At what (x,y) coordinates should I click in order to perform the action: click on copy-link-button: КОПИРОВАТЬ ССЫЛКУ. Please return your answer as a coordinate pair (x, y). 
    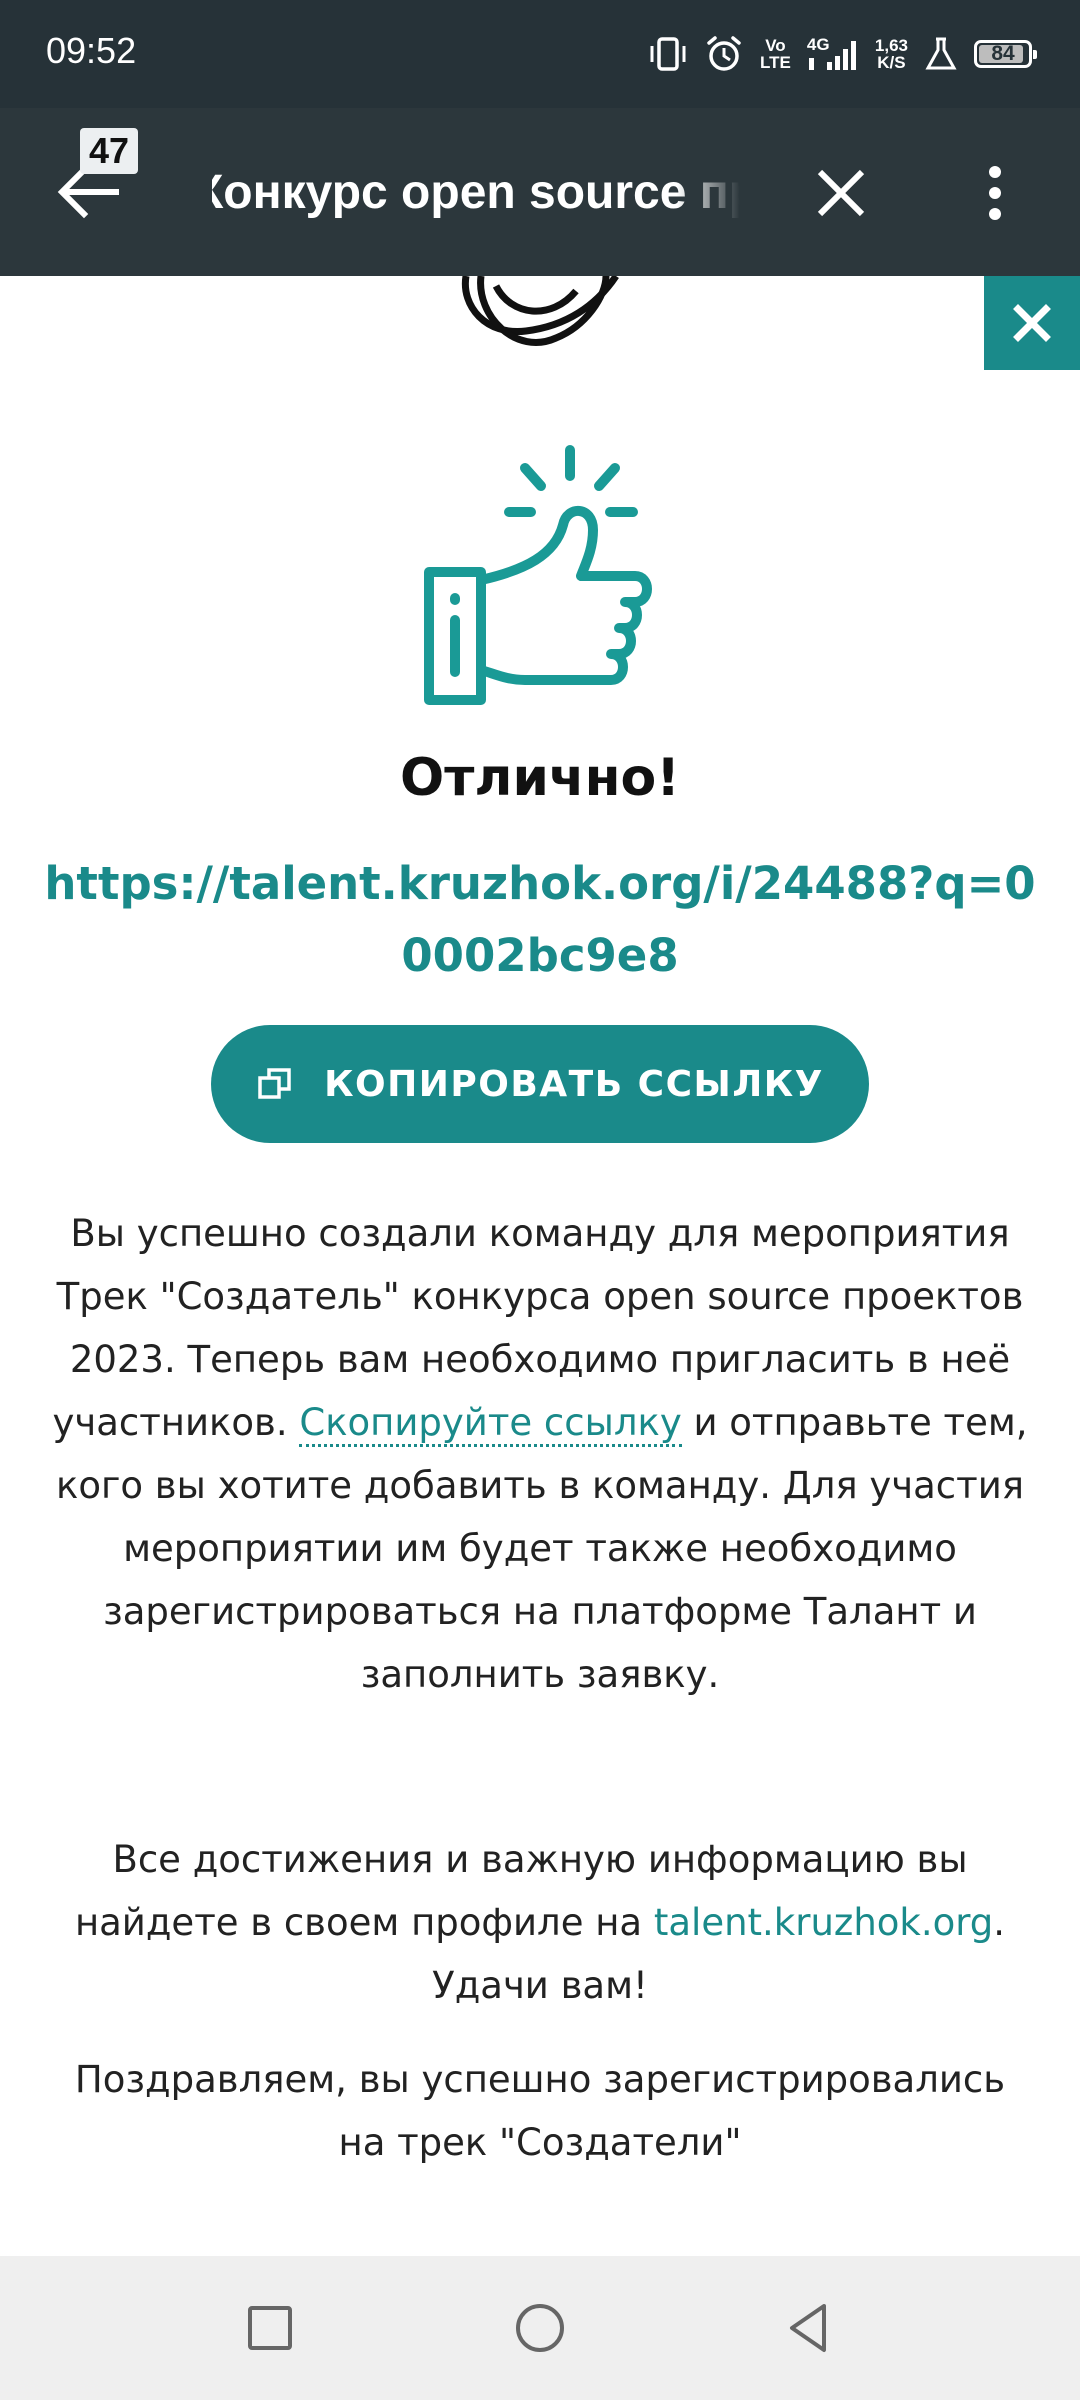
    Looking at the image, I should click on (540, 1084).